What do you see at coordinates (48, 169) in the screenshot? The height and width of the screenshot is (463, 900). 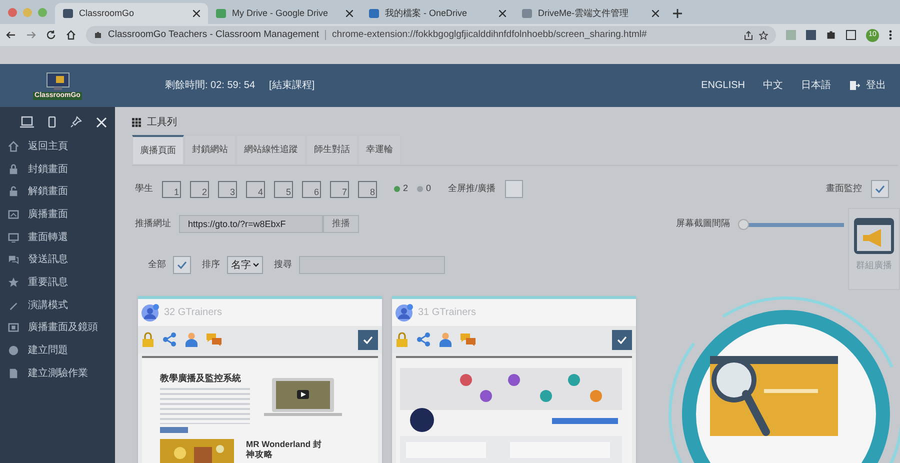 I see `sidebar-item: 封鎖畫面` at bounding box center [48, 169].